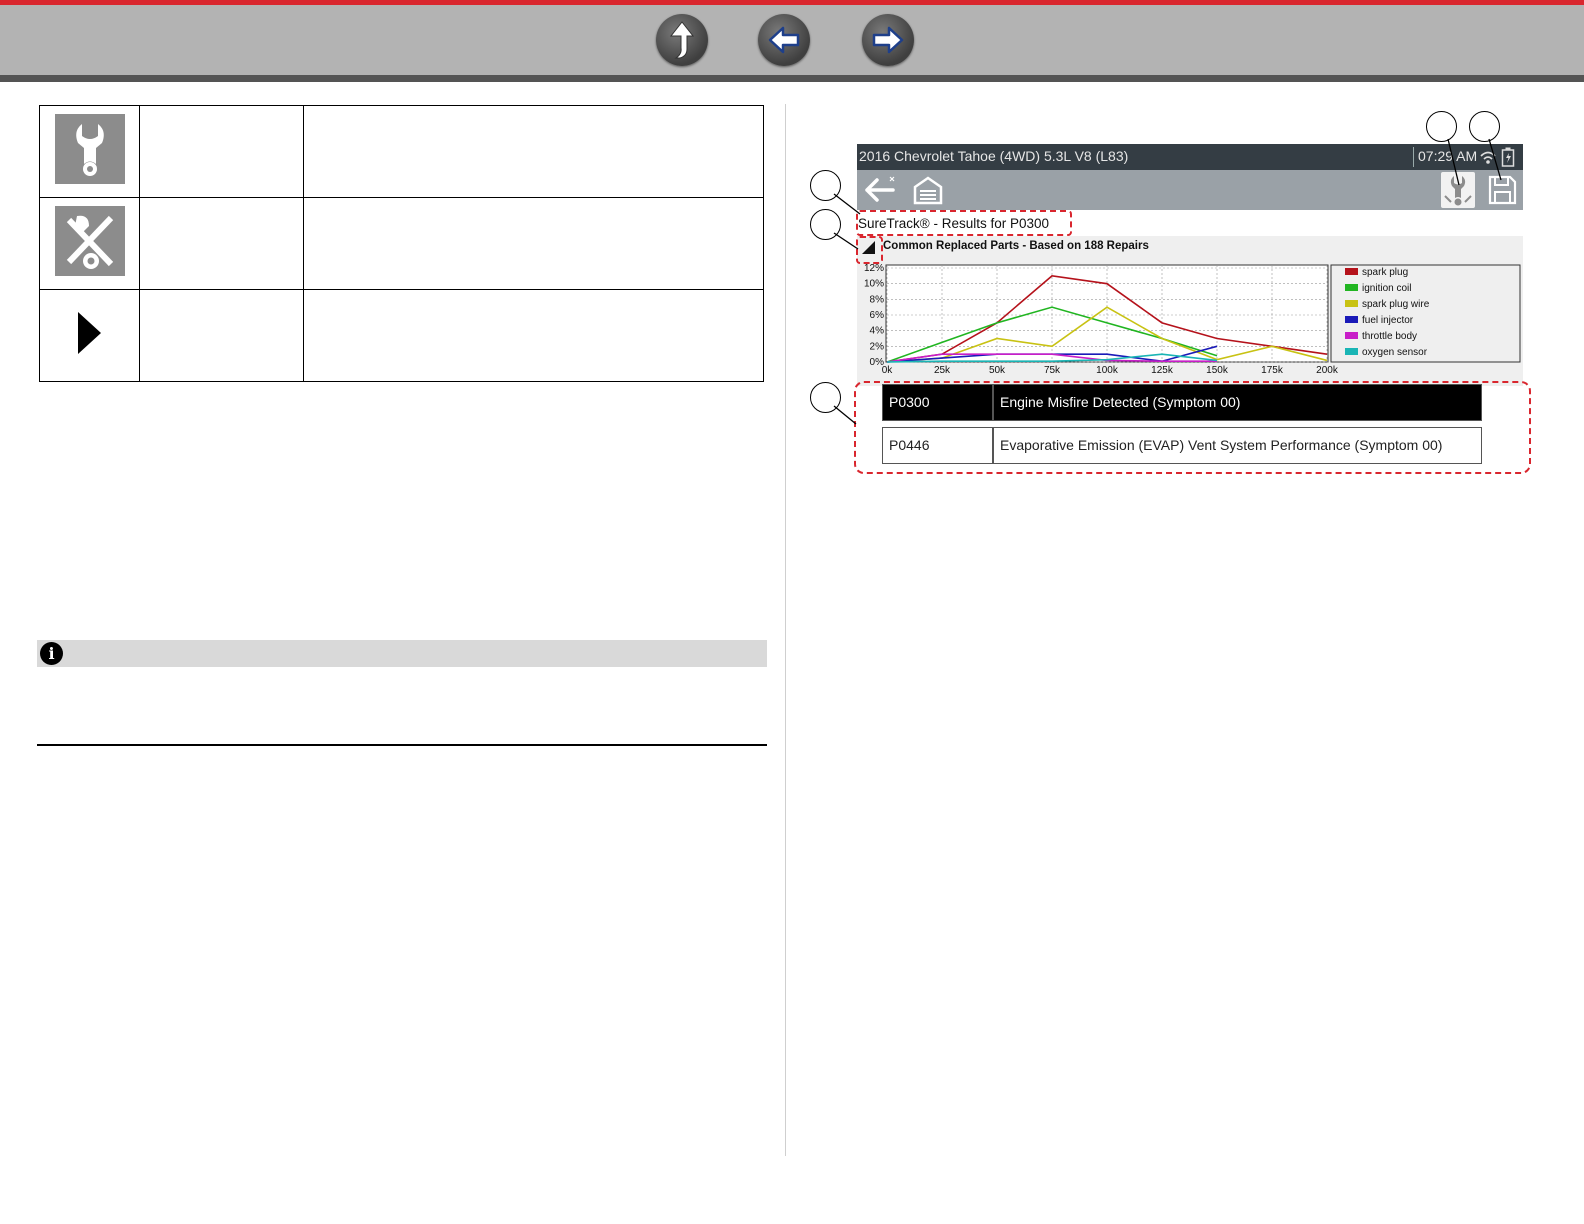 This screenshot has width=1584, height=1224. I want to click on up-button, so click(682, 40).